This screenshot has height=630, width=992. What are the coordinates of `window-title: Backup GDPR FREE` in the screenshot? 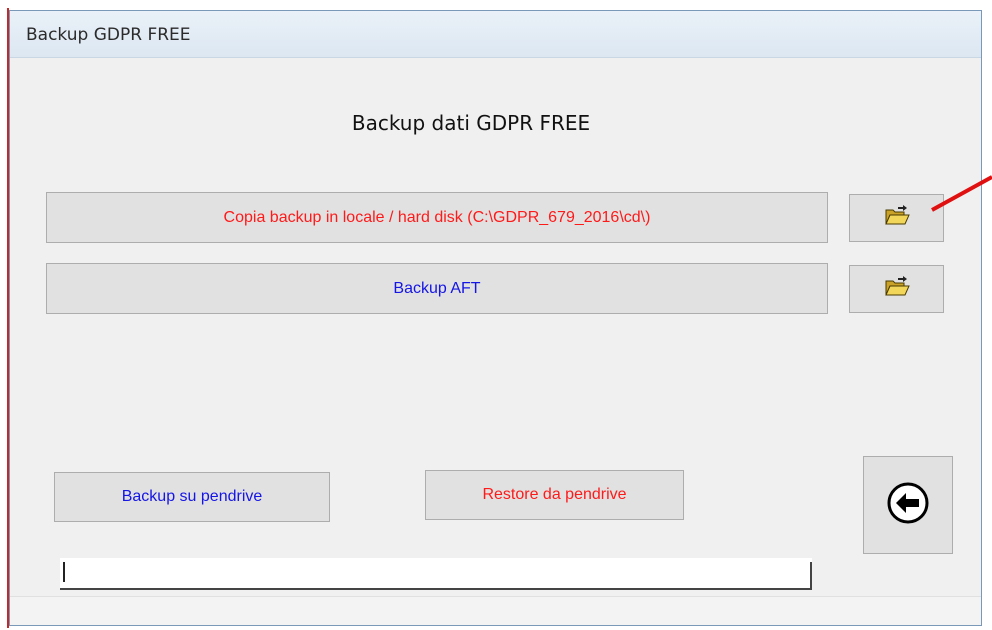 It's located at (108, 35).